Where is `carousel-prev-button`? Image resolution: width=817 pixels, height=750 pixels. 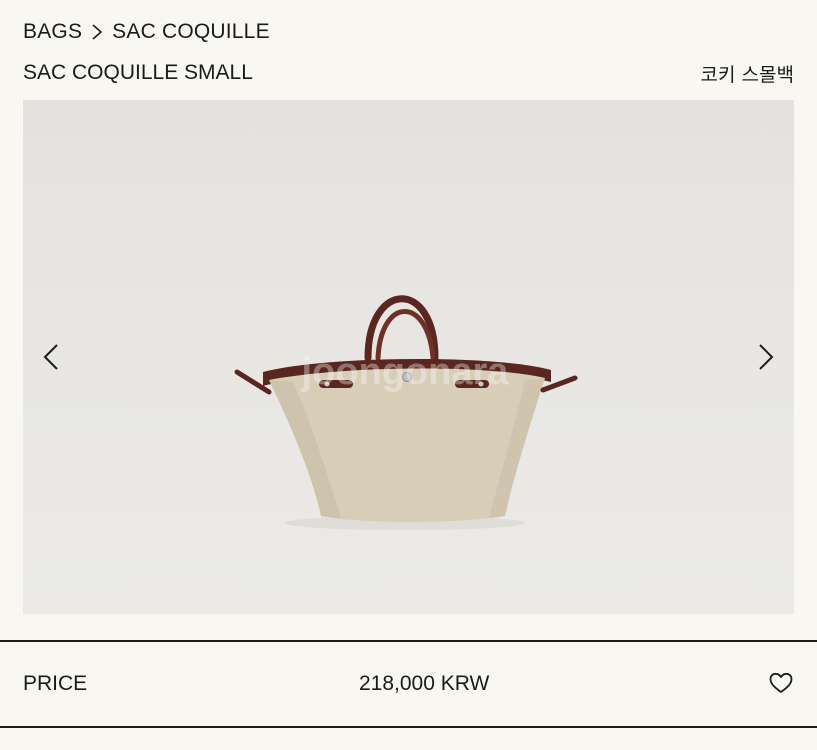
carousel-prev-button is located at coordinates (51, 357).